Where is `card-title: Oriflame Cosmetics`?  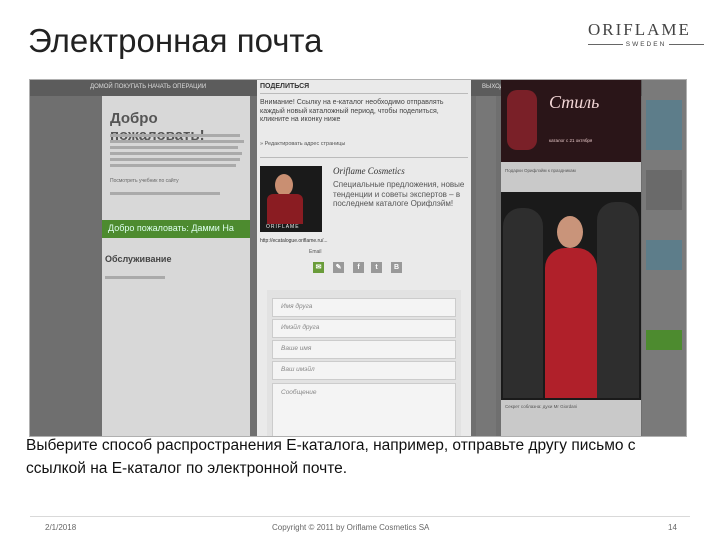 card-title: Oriflame Cosmetics is located at coordinates (369, 171).